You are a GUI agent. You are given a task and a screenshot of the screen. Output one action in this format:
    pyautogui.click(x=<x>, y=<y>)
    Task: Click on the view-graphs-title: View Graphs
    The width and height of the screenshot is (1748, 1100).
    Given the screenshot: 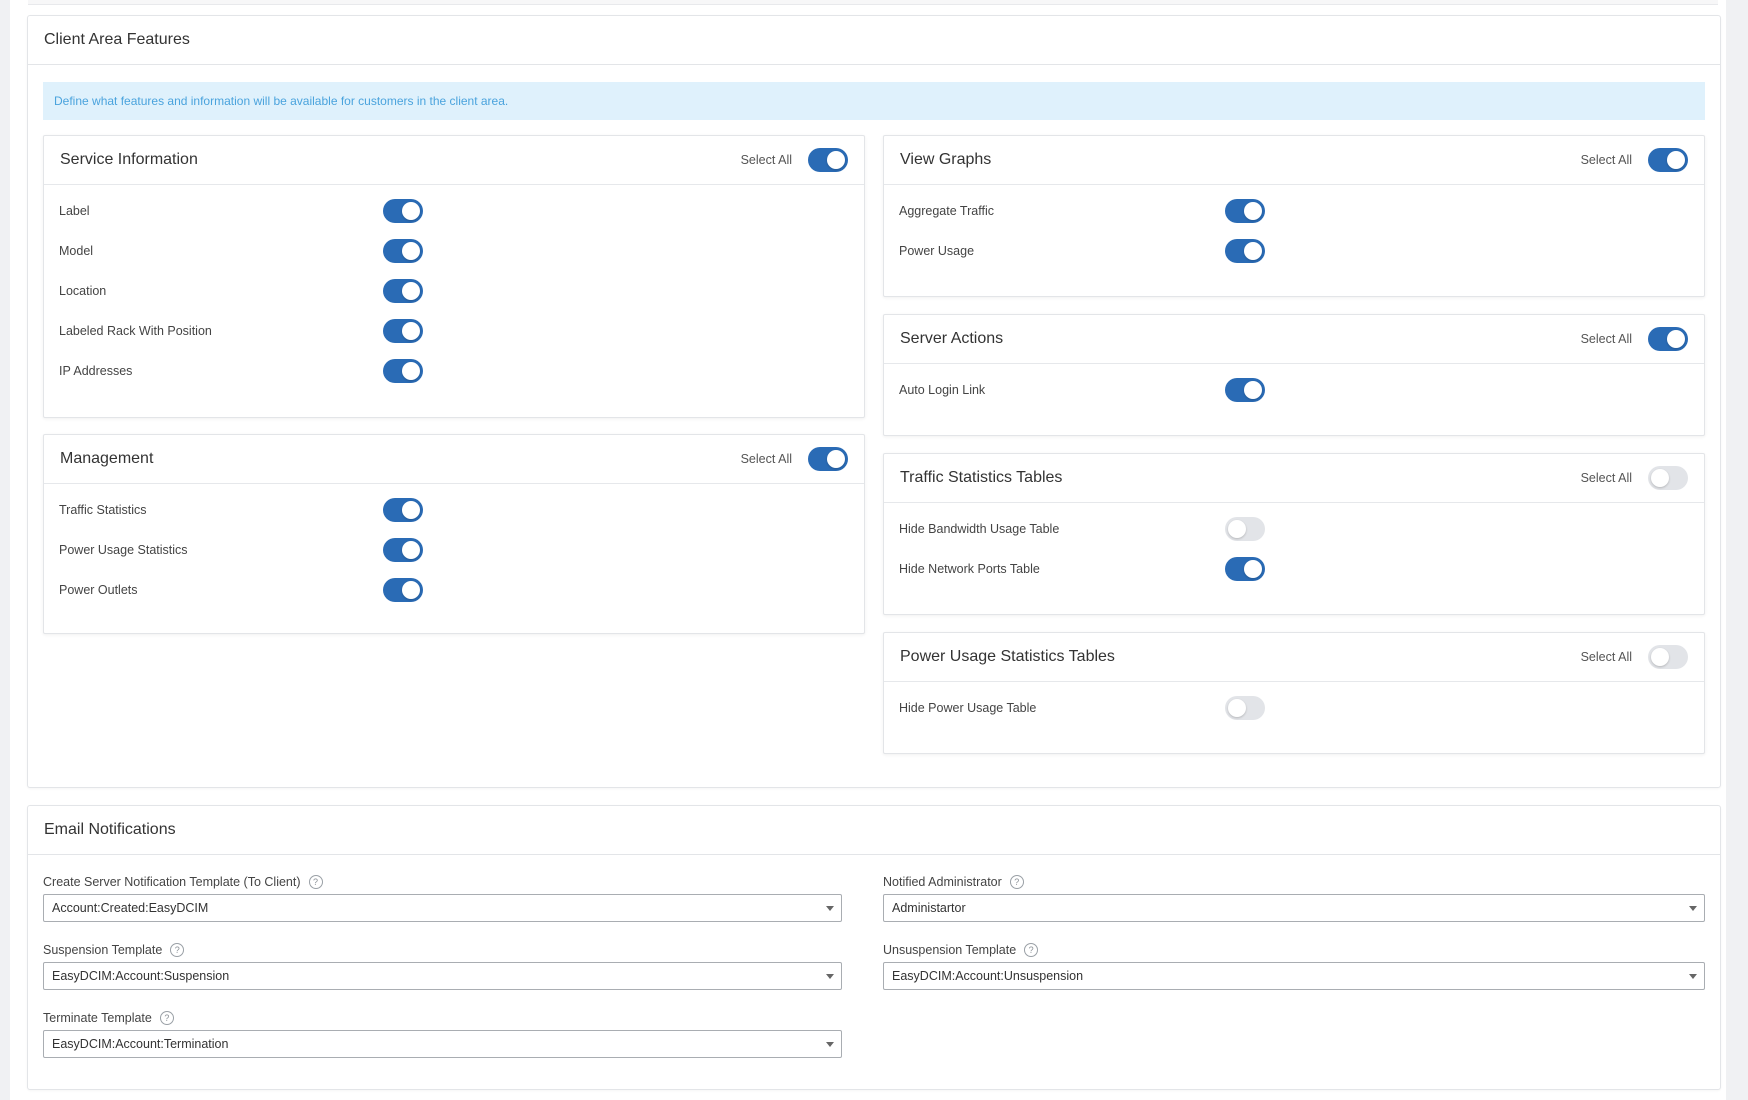 What is the action you would take?
    pyautogui.click(x=946, y=159)
    